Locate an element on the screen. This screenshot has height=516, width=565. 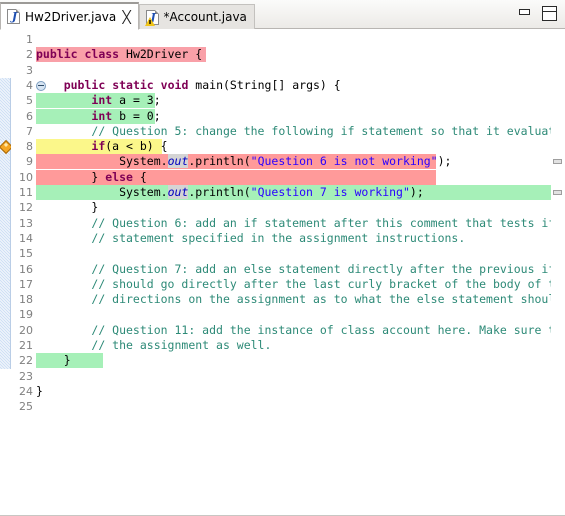
annotation-ruler is located at coordinates (7, 272).